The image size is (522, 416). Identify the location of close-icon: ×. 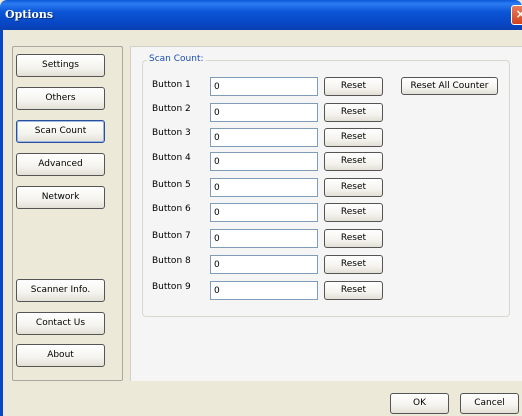
(518, 14).